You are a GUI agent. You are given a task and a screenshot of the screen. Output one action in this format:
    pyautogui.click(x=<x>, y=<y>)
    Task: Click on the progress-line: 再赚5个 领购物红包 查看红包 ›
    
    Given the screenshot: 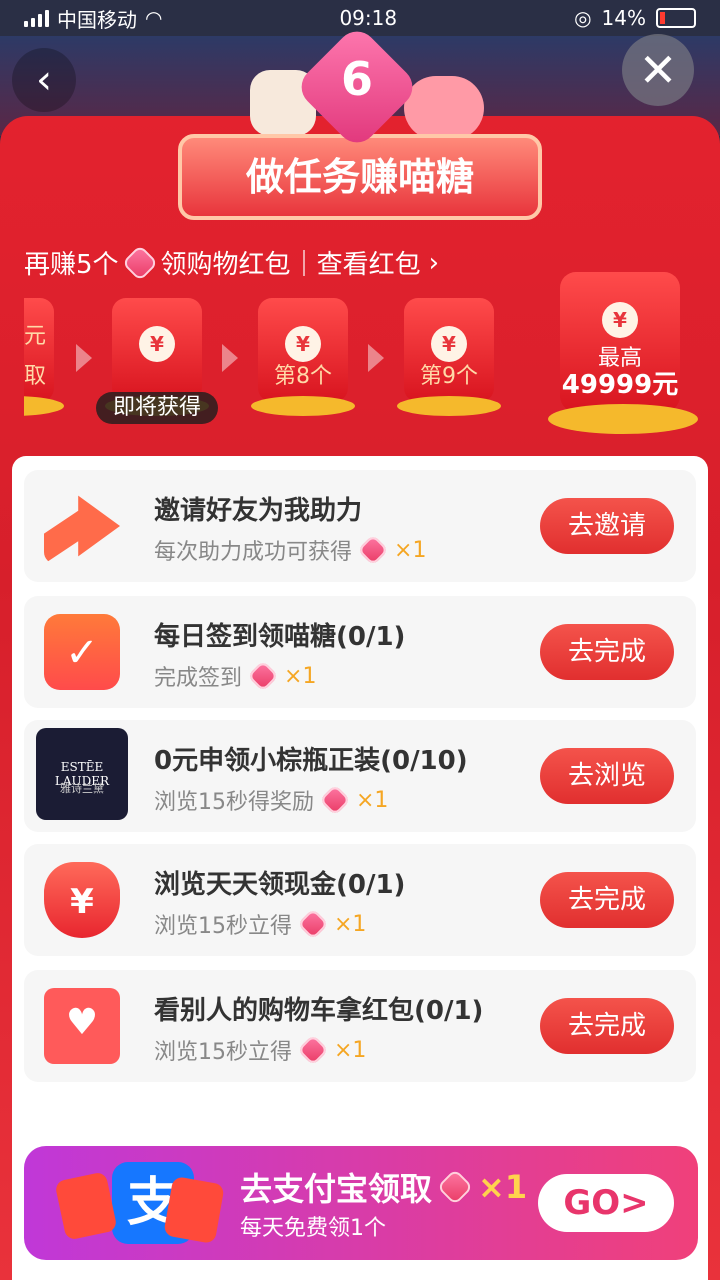 What is the action you would take?
    pyautogui.click(x=231, y=262)
    